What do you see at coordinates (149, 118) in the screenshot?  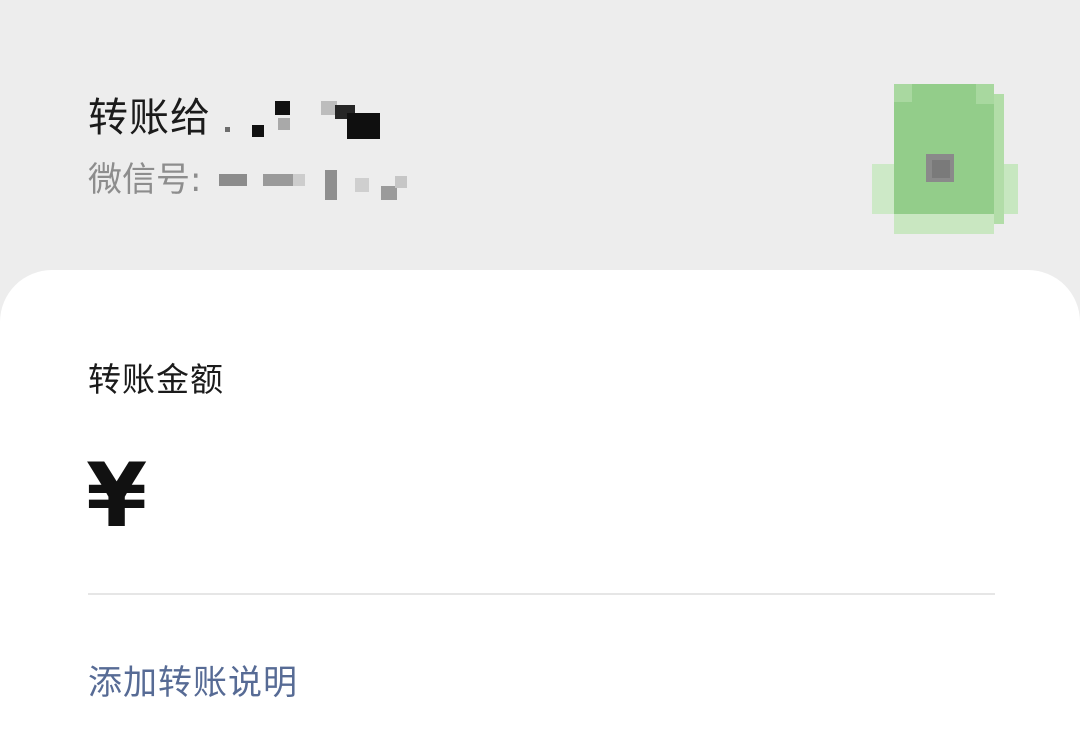 I see `transfer-to-label: 转账给` at bounding box center [149, 118].